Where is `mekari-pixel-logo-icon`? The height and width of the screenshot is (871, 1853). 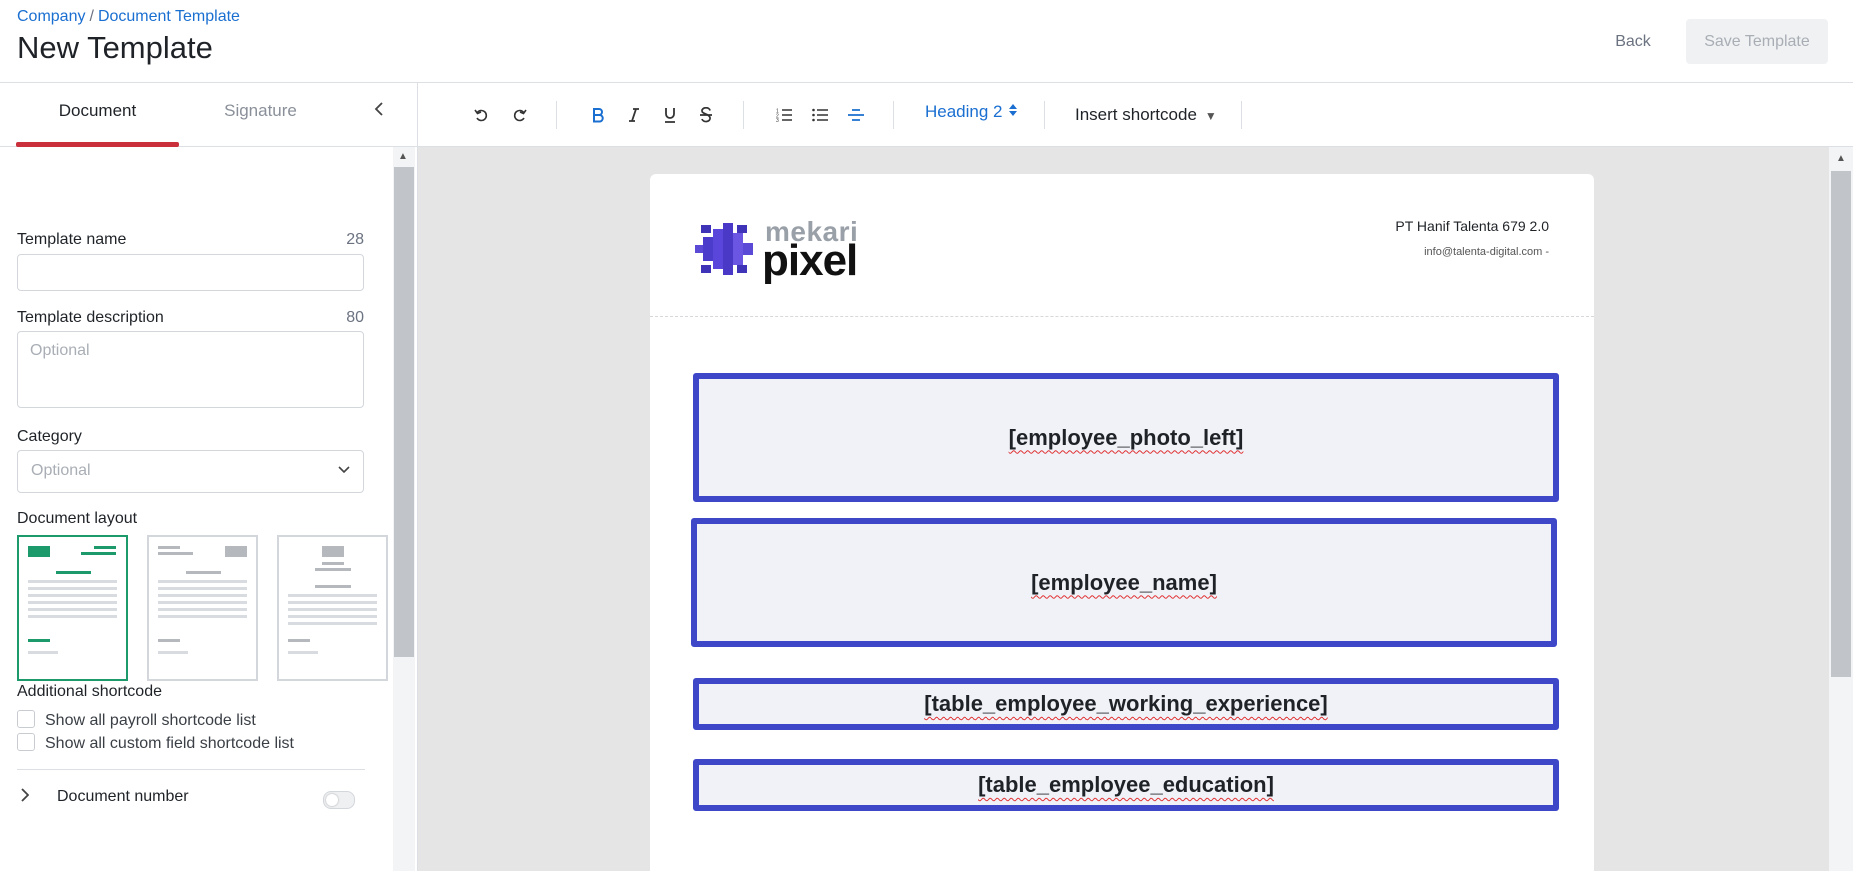
mekari-pixel-logo-icon is located at coordinates (724, 249).